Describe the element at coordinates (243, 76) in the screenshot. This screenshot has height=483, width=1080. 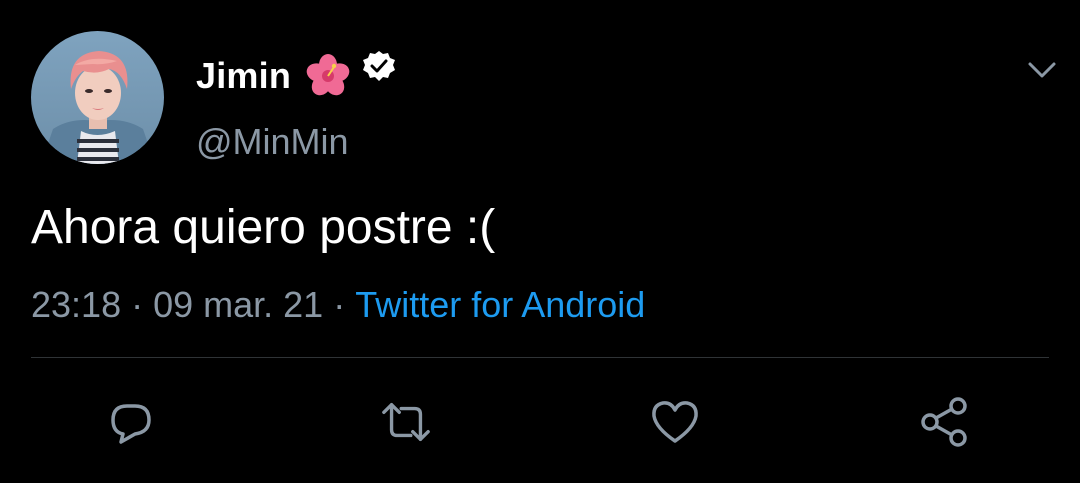
I see `display-name: Jimin` at that location.